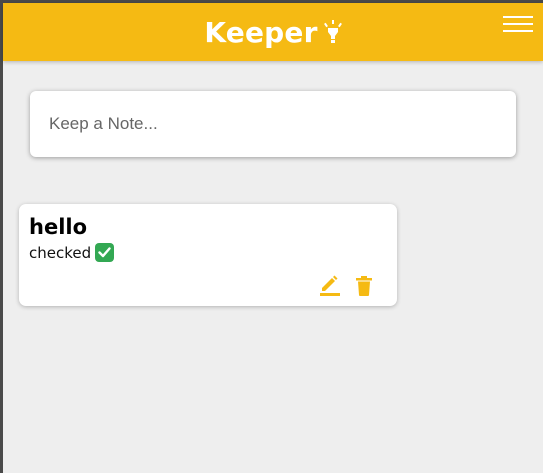  I want to click on app-title: Keeper, so click(261, 32).